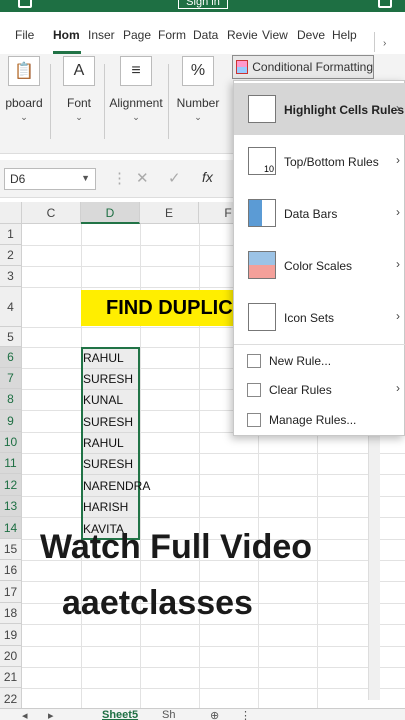 Image resolution: width=405 pixels, height=720 pixels. Describe the element at coordinates (51, 714) in the screenshot. I see `next-sheet-icon: ▸` at that location.